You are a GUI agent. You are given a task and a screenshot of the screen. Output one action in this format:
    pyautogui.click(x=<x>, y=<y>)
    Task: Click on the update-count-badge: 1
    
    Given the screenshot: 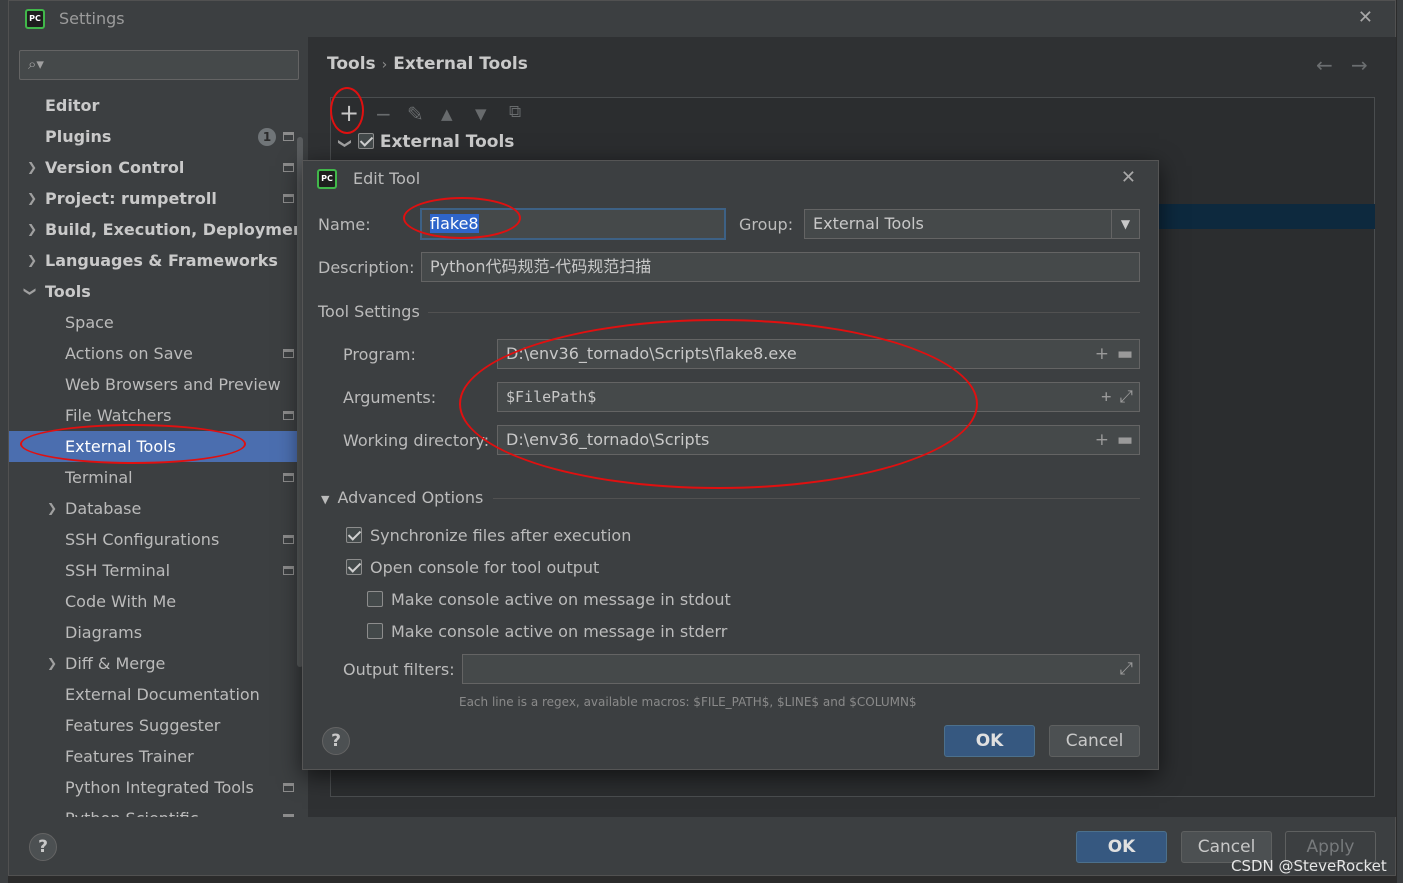 What is the action you would take?
    pyautogui.click(x=267, y=137)
    